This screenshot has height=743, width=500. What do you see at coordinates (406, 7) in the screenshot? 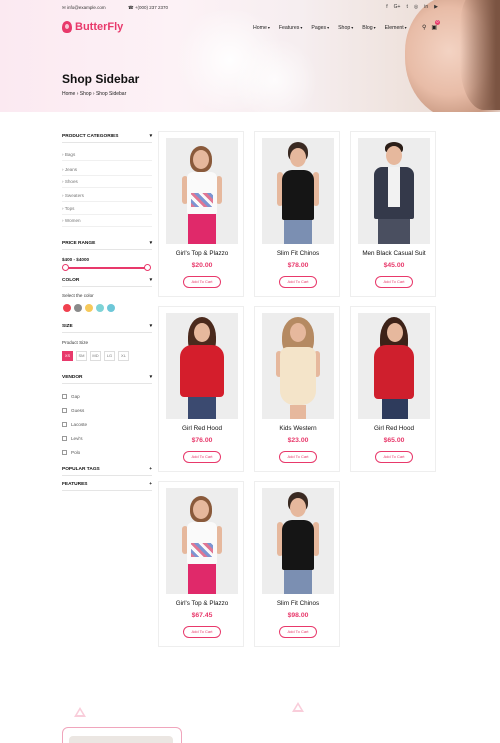
I see `twitter-icon: t` at bounding box center [406, 7].